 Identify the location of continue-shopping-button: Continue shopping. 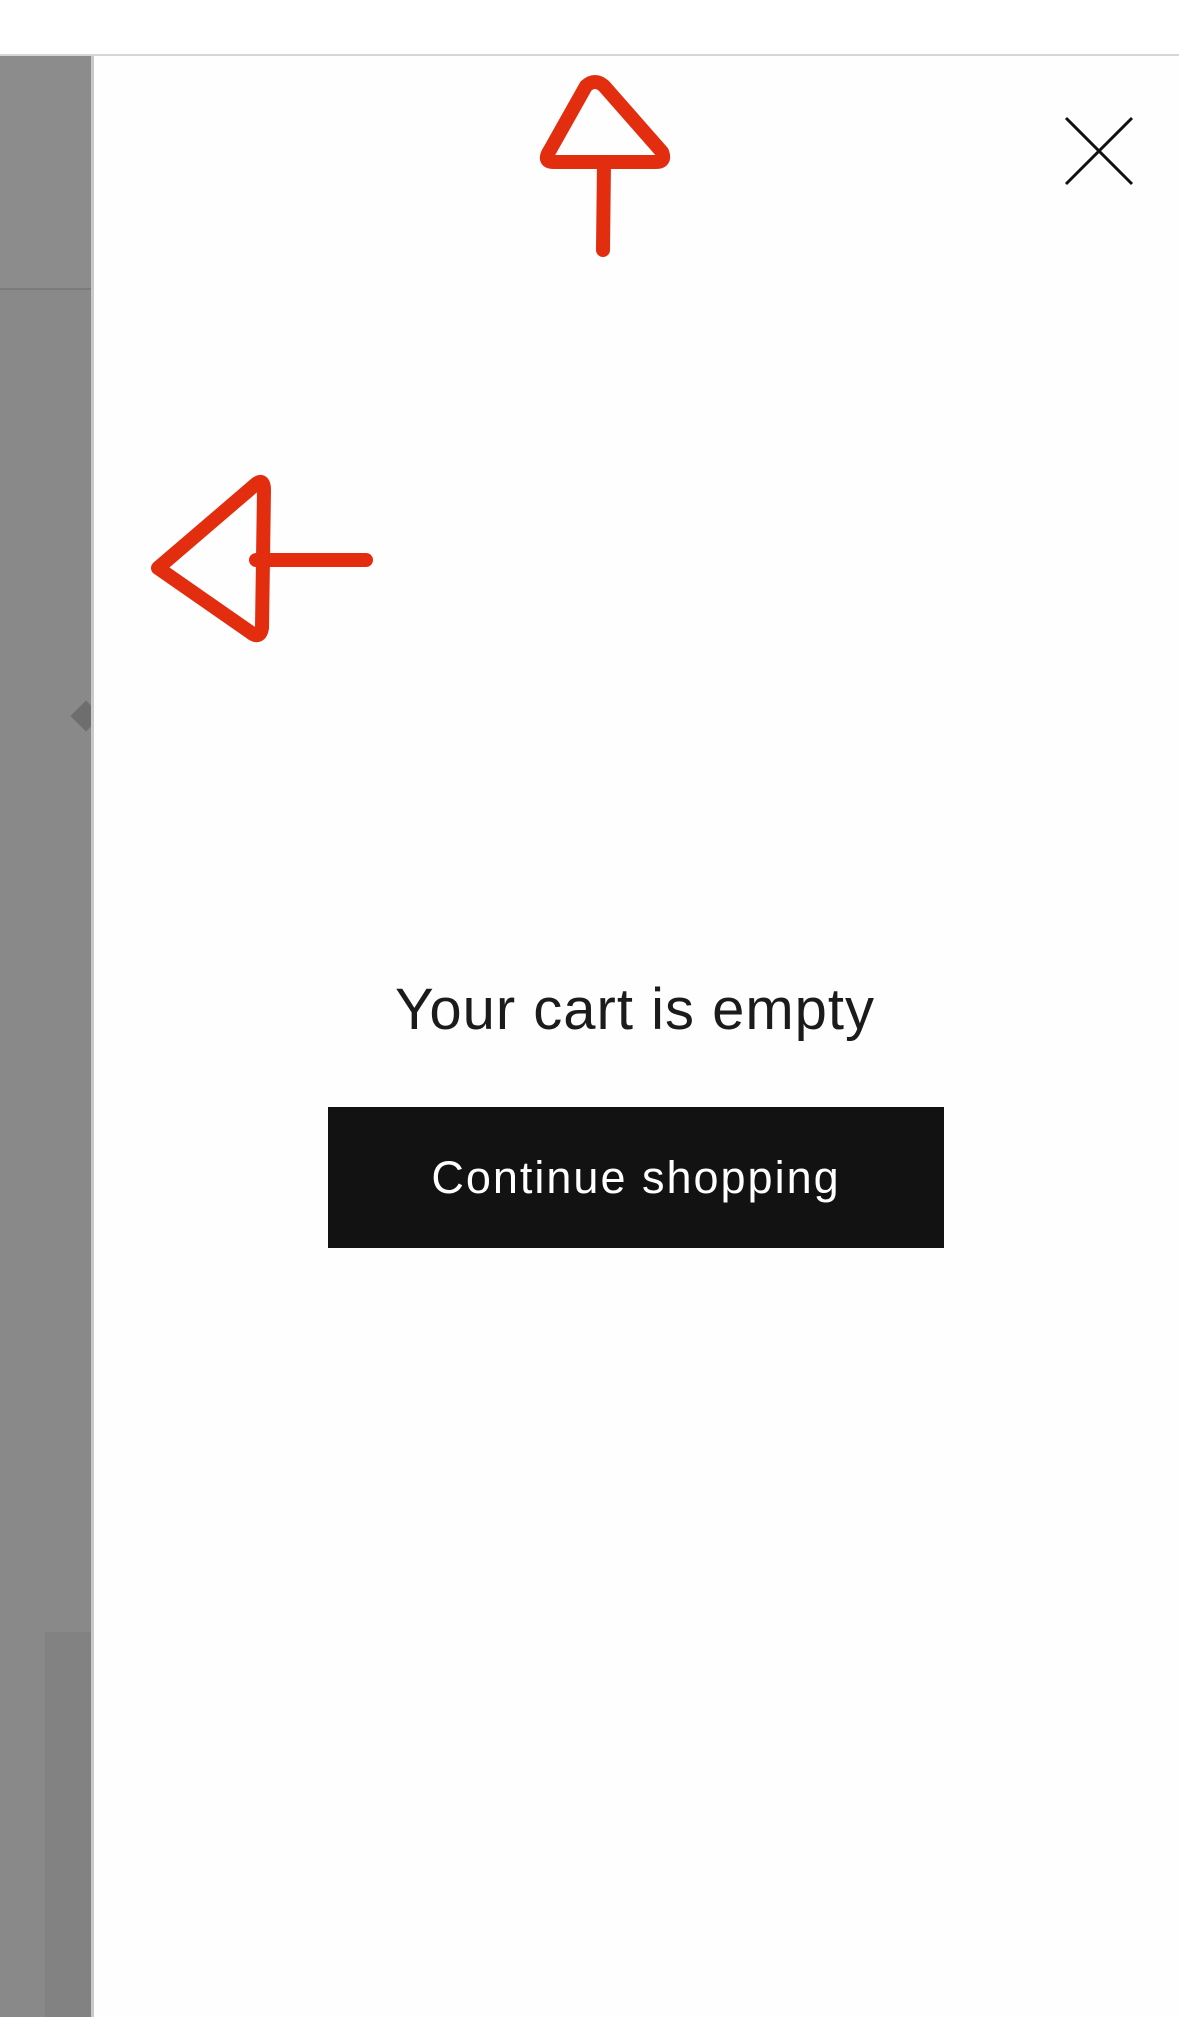
(636, 1177).